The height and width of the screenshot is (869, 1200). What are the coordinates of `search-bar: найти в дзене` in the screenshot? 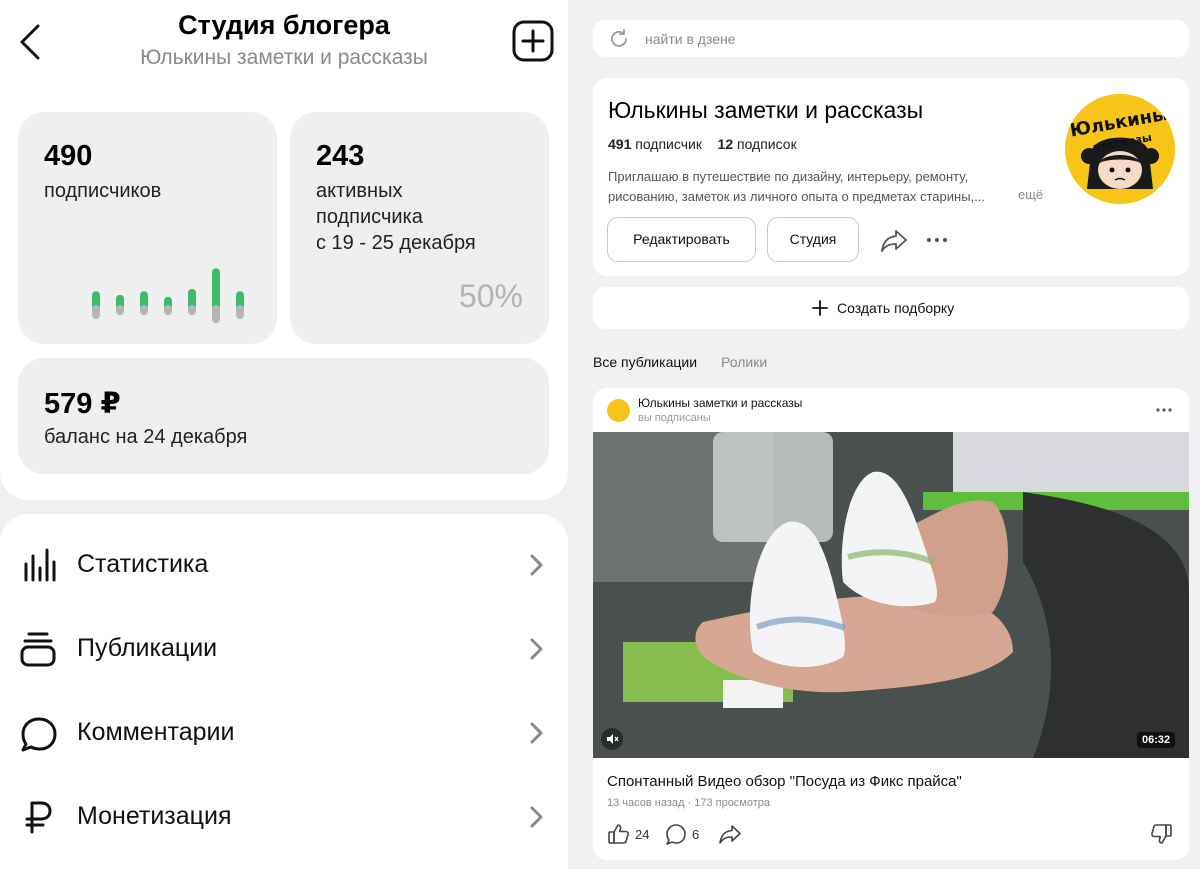 It's located at (891, 38).